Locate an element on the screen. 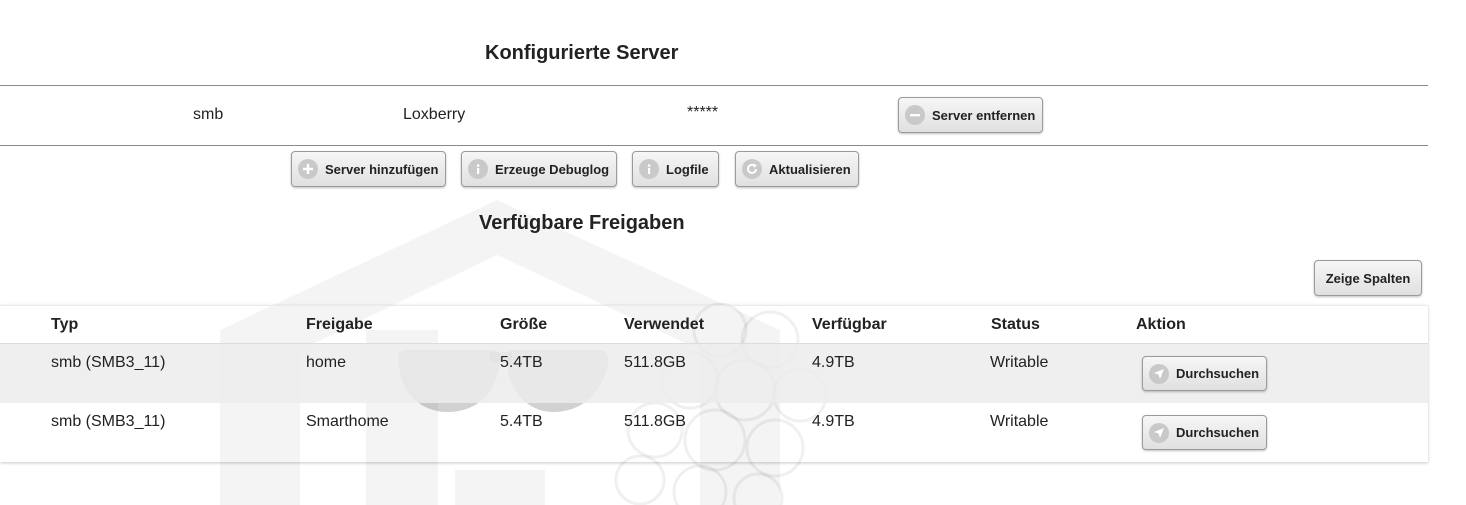 Image resolution: width=1466 pixels, height=505 pixels. column-header-verwendet: Verwendet is located at coordinates (664, 324).